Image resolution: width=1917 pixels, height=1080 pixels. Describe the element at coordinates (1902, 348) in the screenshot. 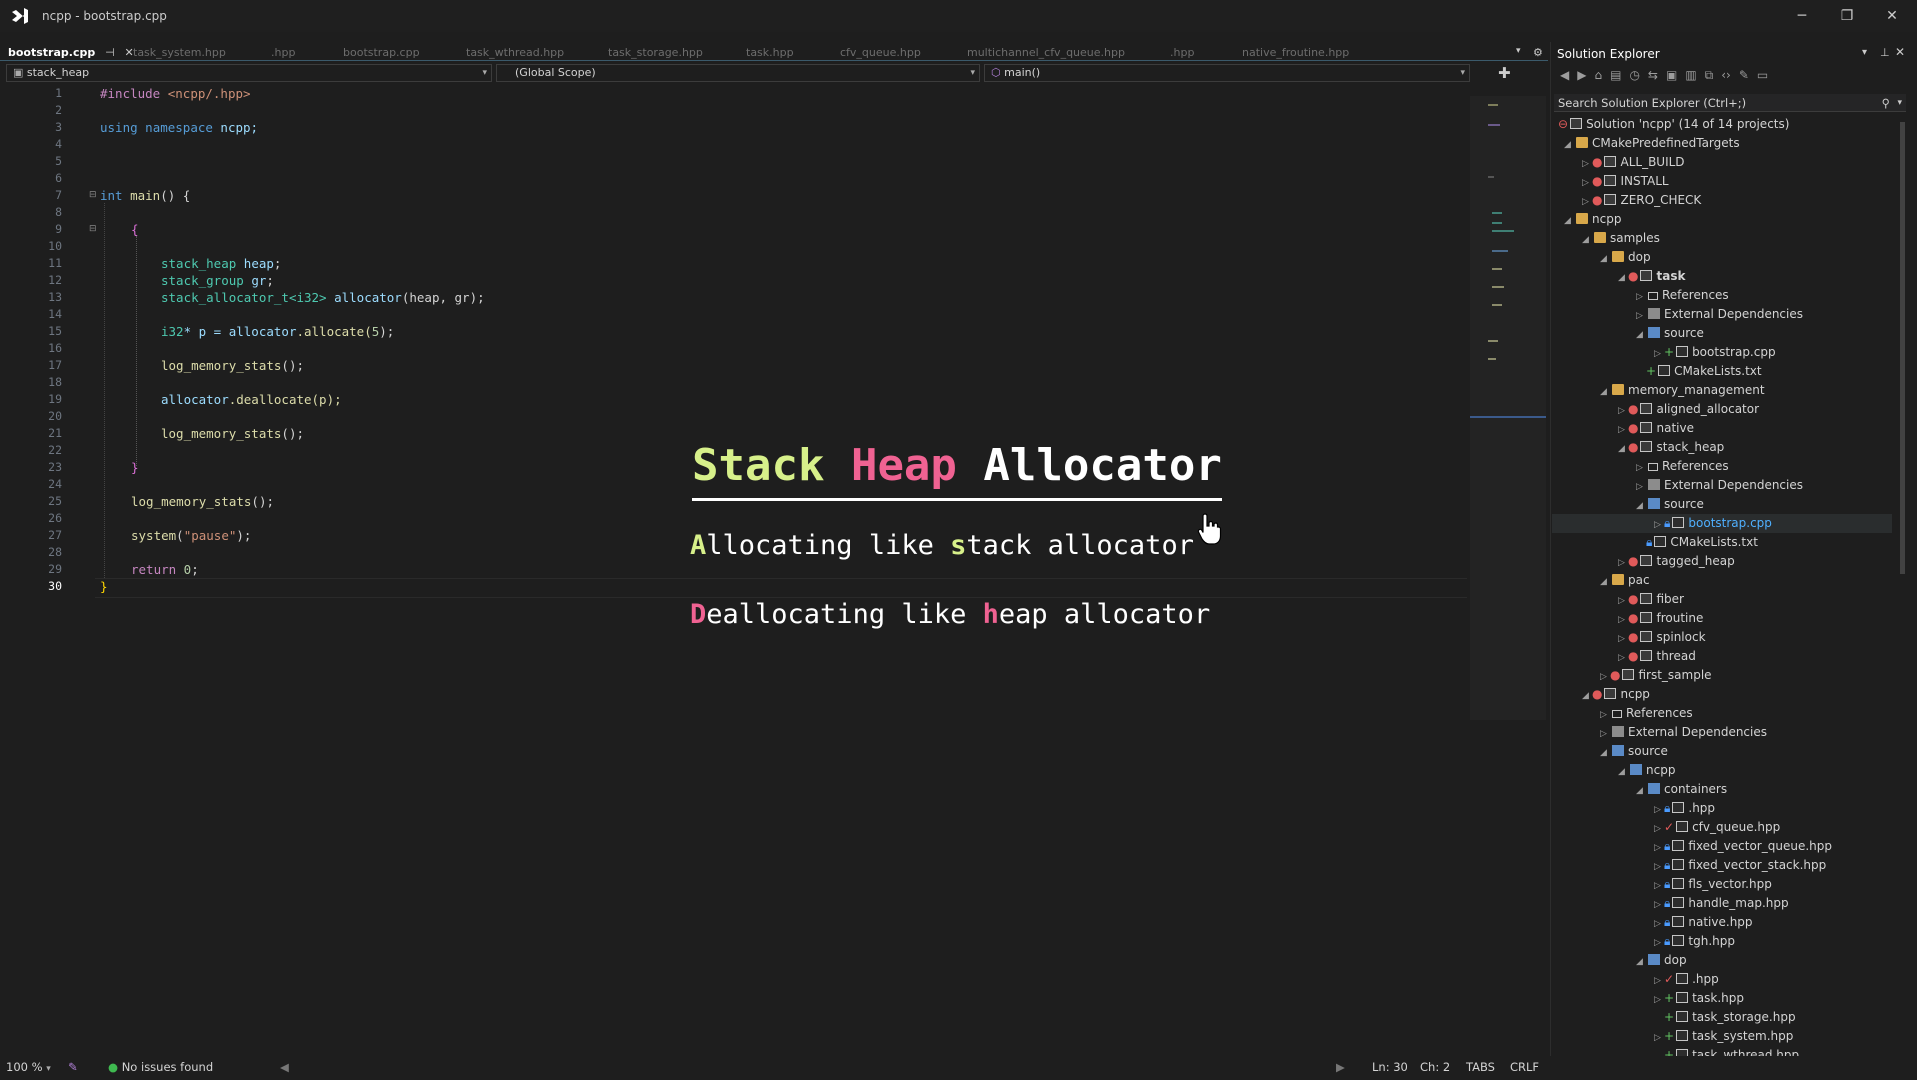

I see `solution-explorer-scrollbar` at that location.